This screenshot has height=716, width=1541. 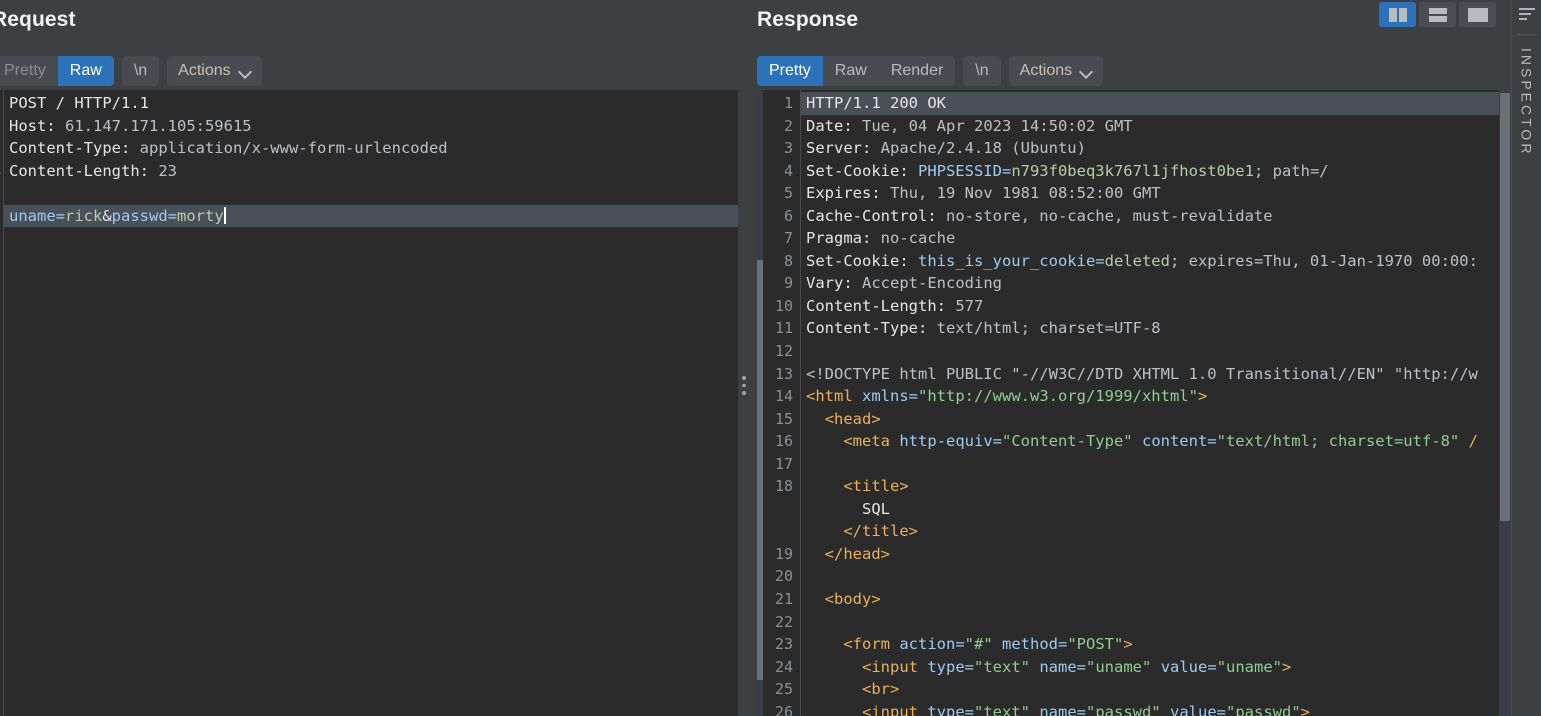 I want to click on code-token: morty, so click(x=200, y=215).